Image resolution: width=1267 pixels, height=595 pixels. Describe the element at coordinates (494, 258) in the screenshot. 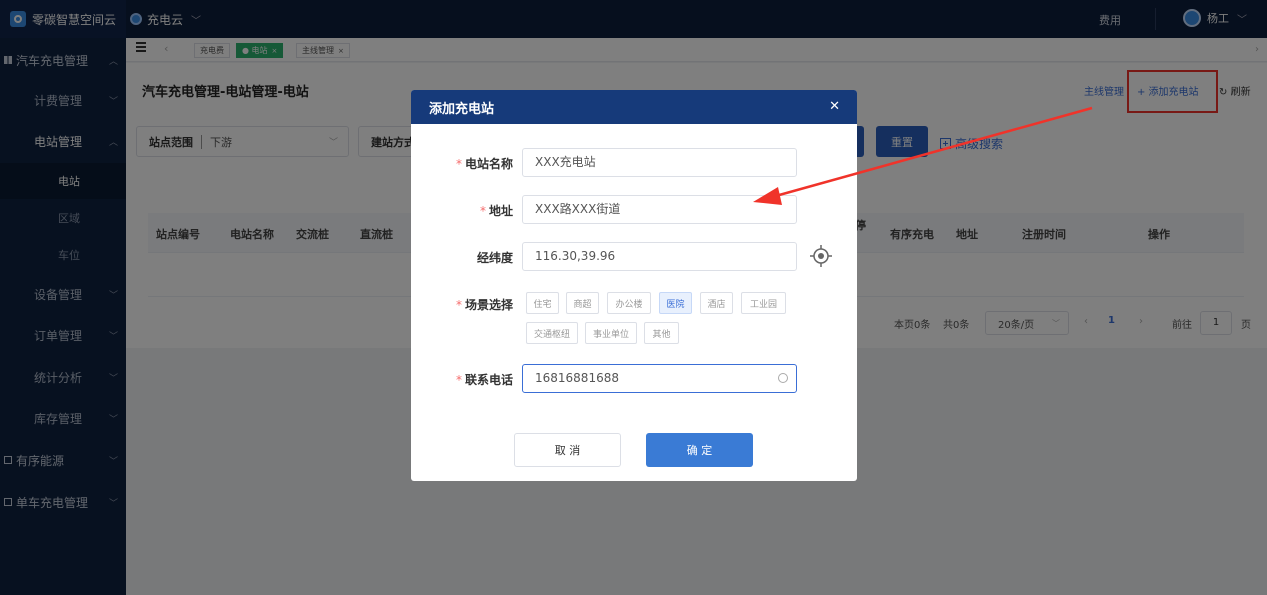

I see `coords-label: 经纬度` at that location.